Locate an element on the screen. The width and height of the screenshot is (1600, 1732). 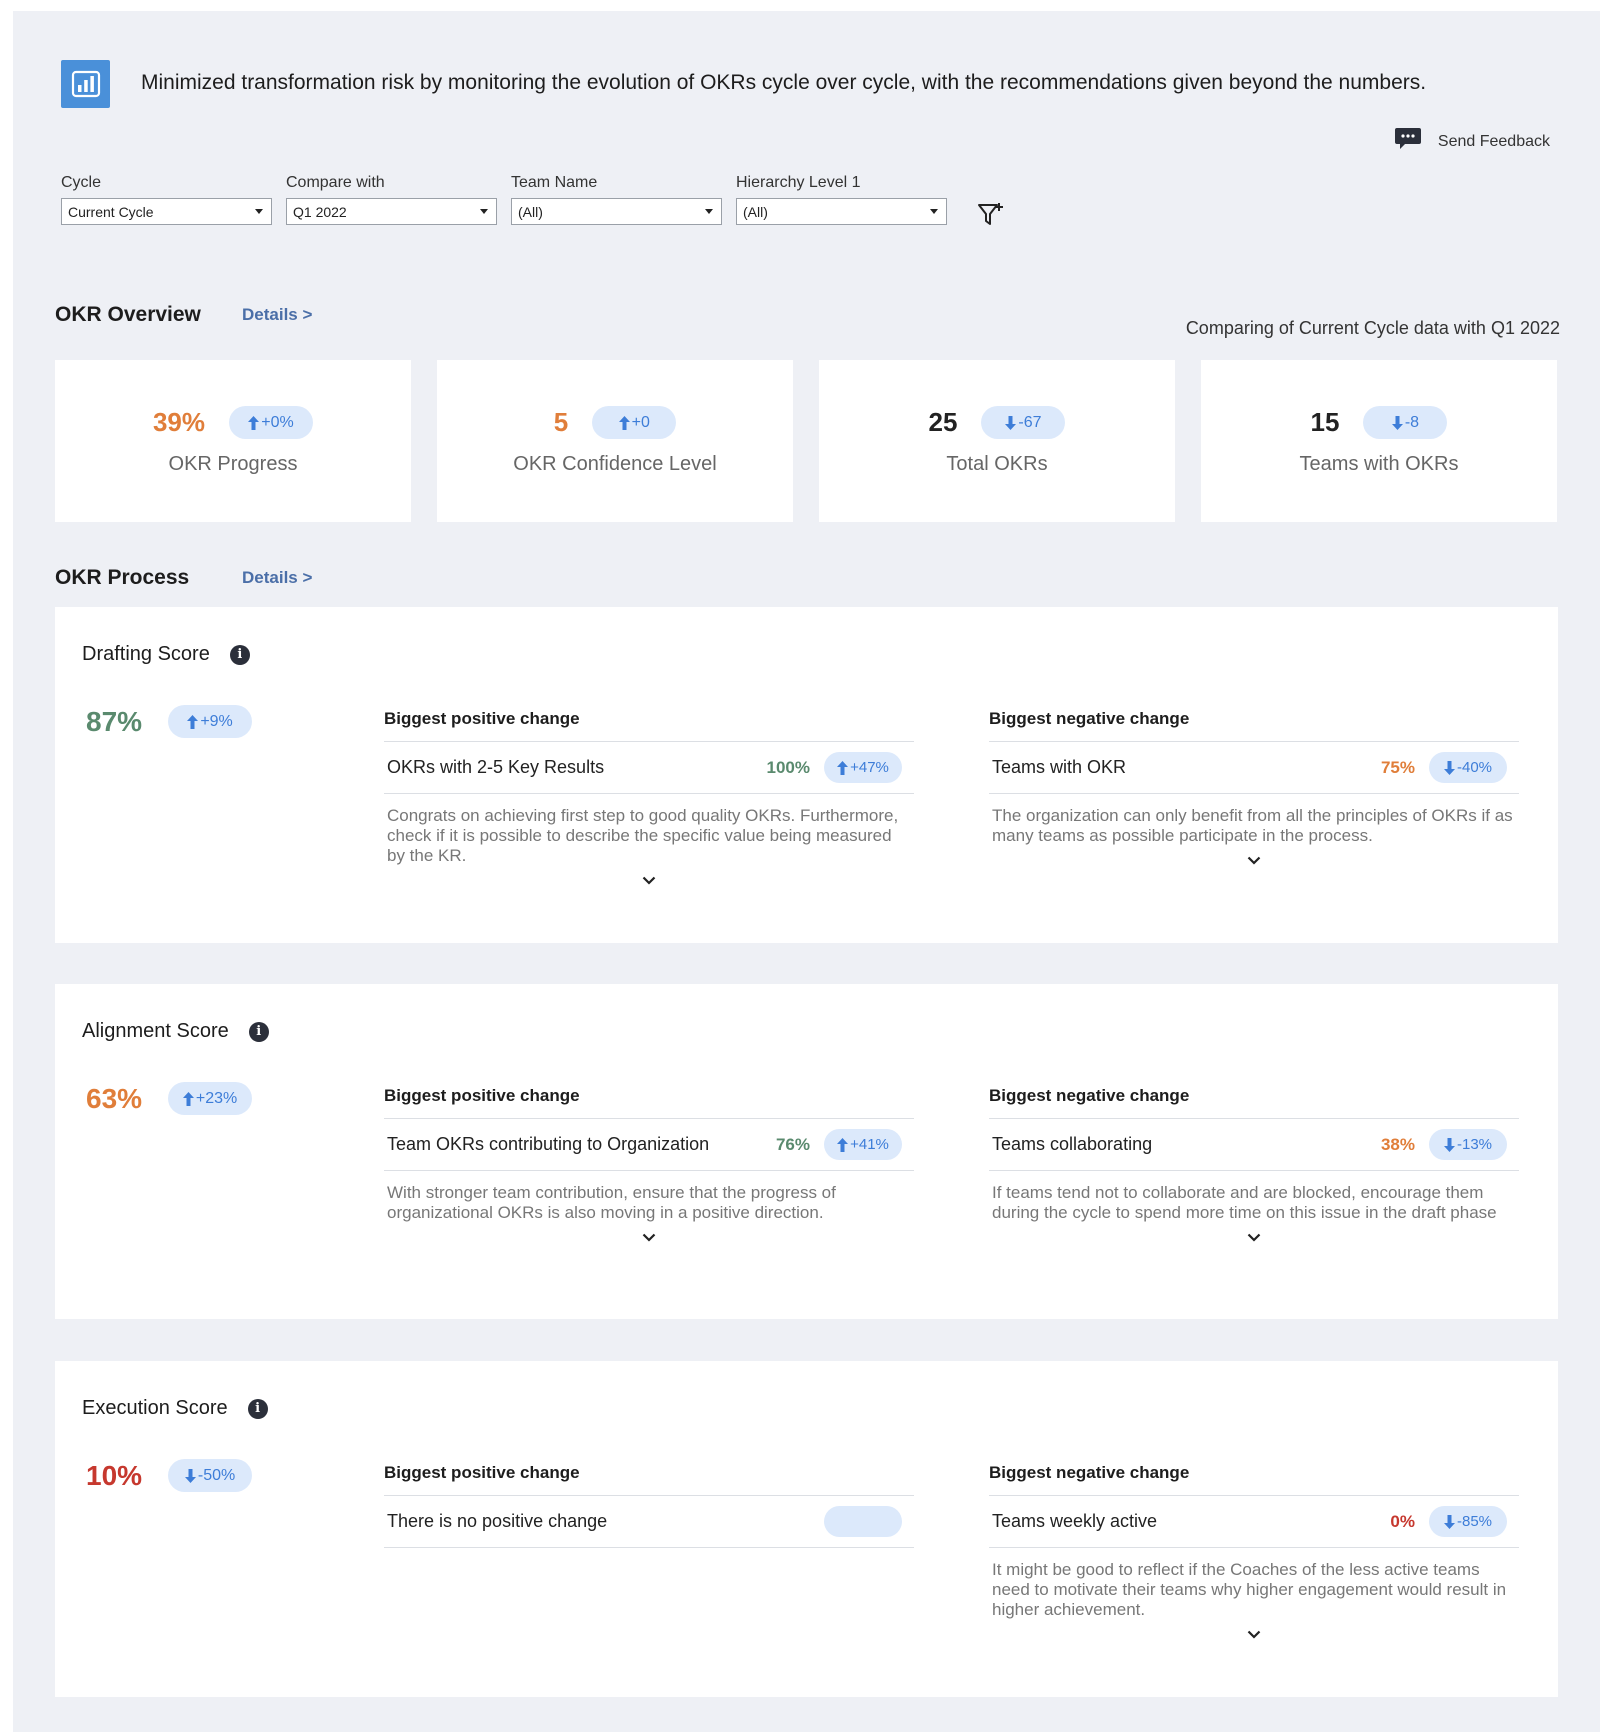
send-feedback-button: Send Feedback is located at coordinates (1472, 141).